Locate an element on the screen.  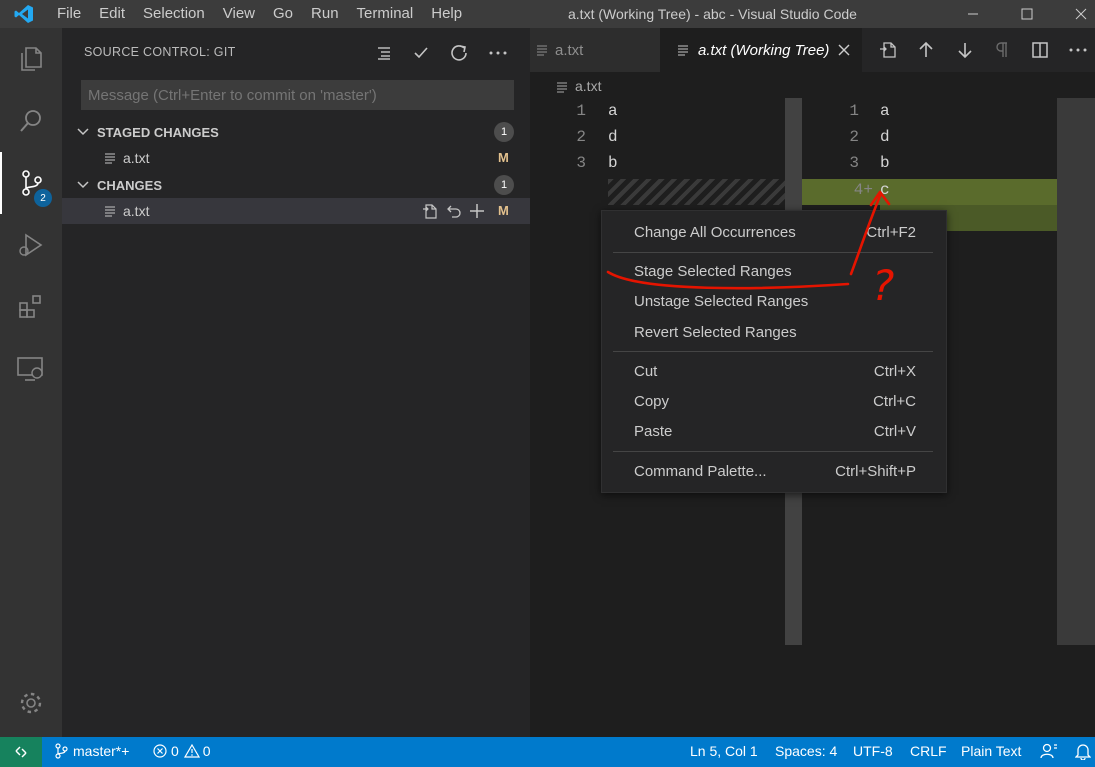
encoding: UTF-8 is located at coordinates (873, 751).